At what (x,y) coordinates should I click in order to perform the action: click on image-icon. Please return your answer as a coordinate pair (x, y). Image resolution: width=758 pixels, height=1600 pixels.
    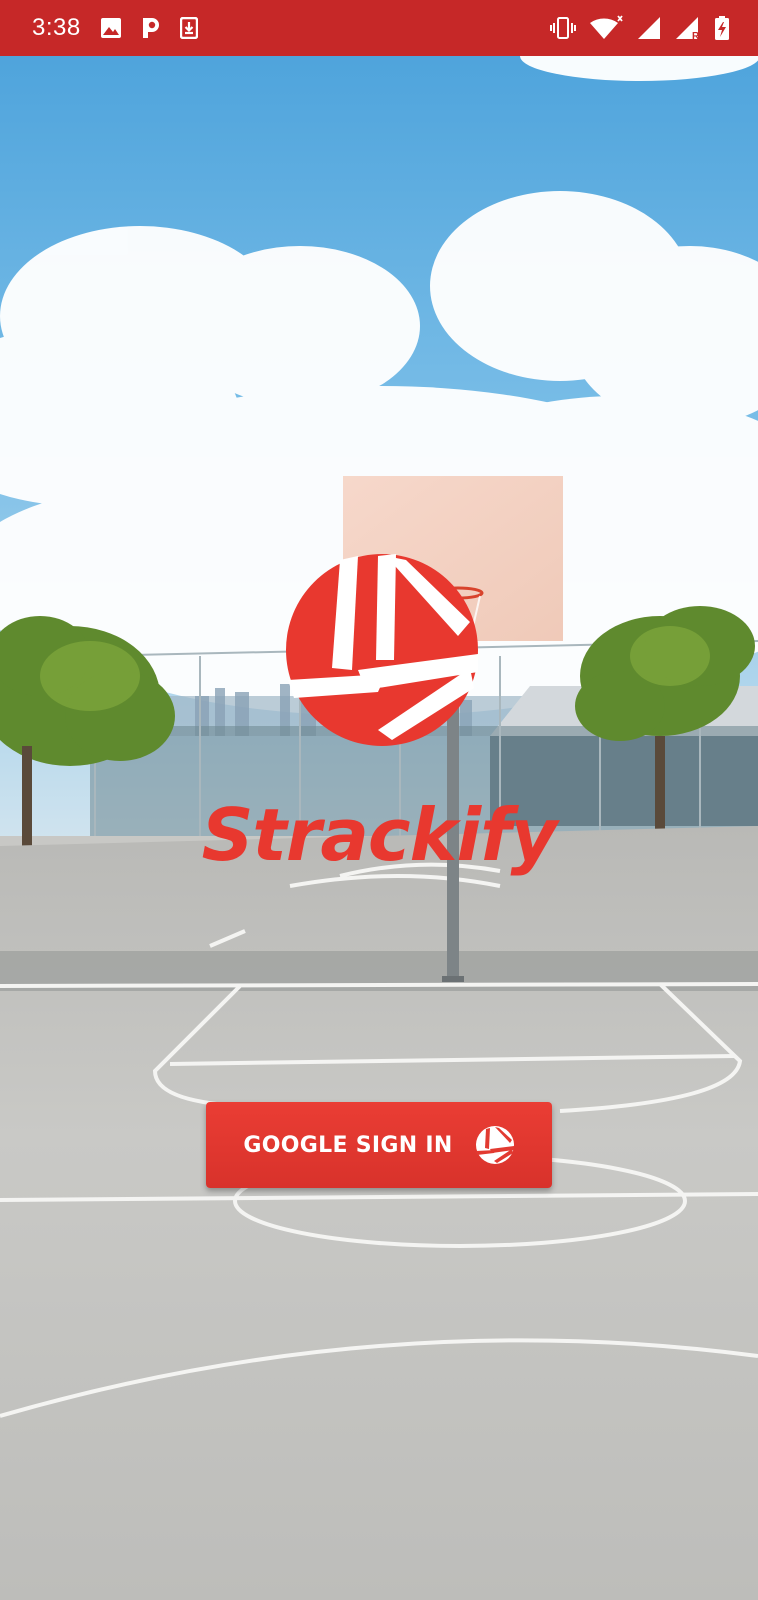
    Looking at the image, I should click on (111, 28).